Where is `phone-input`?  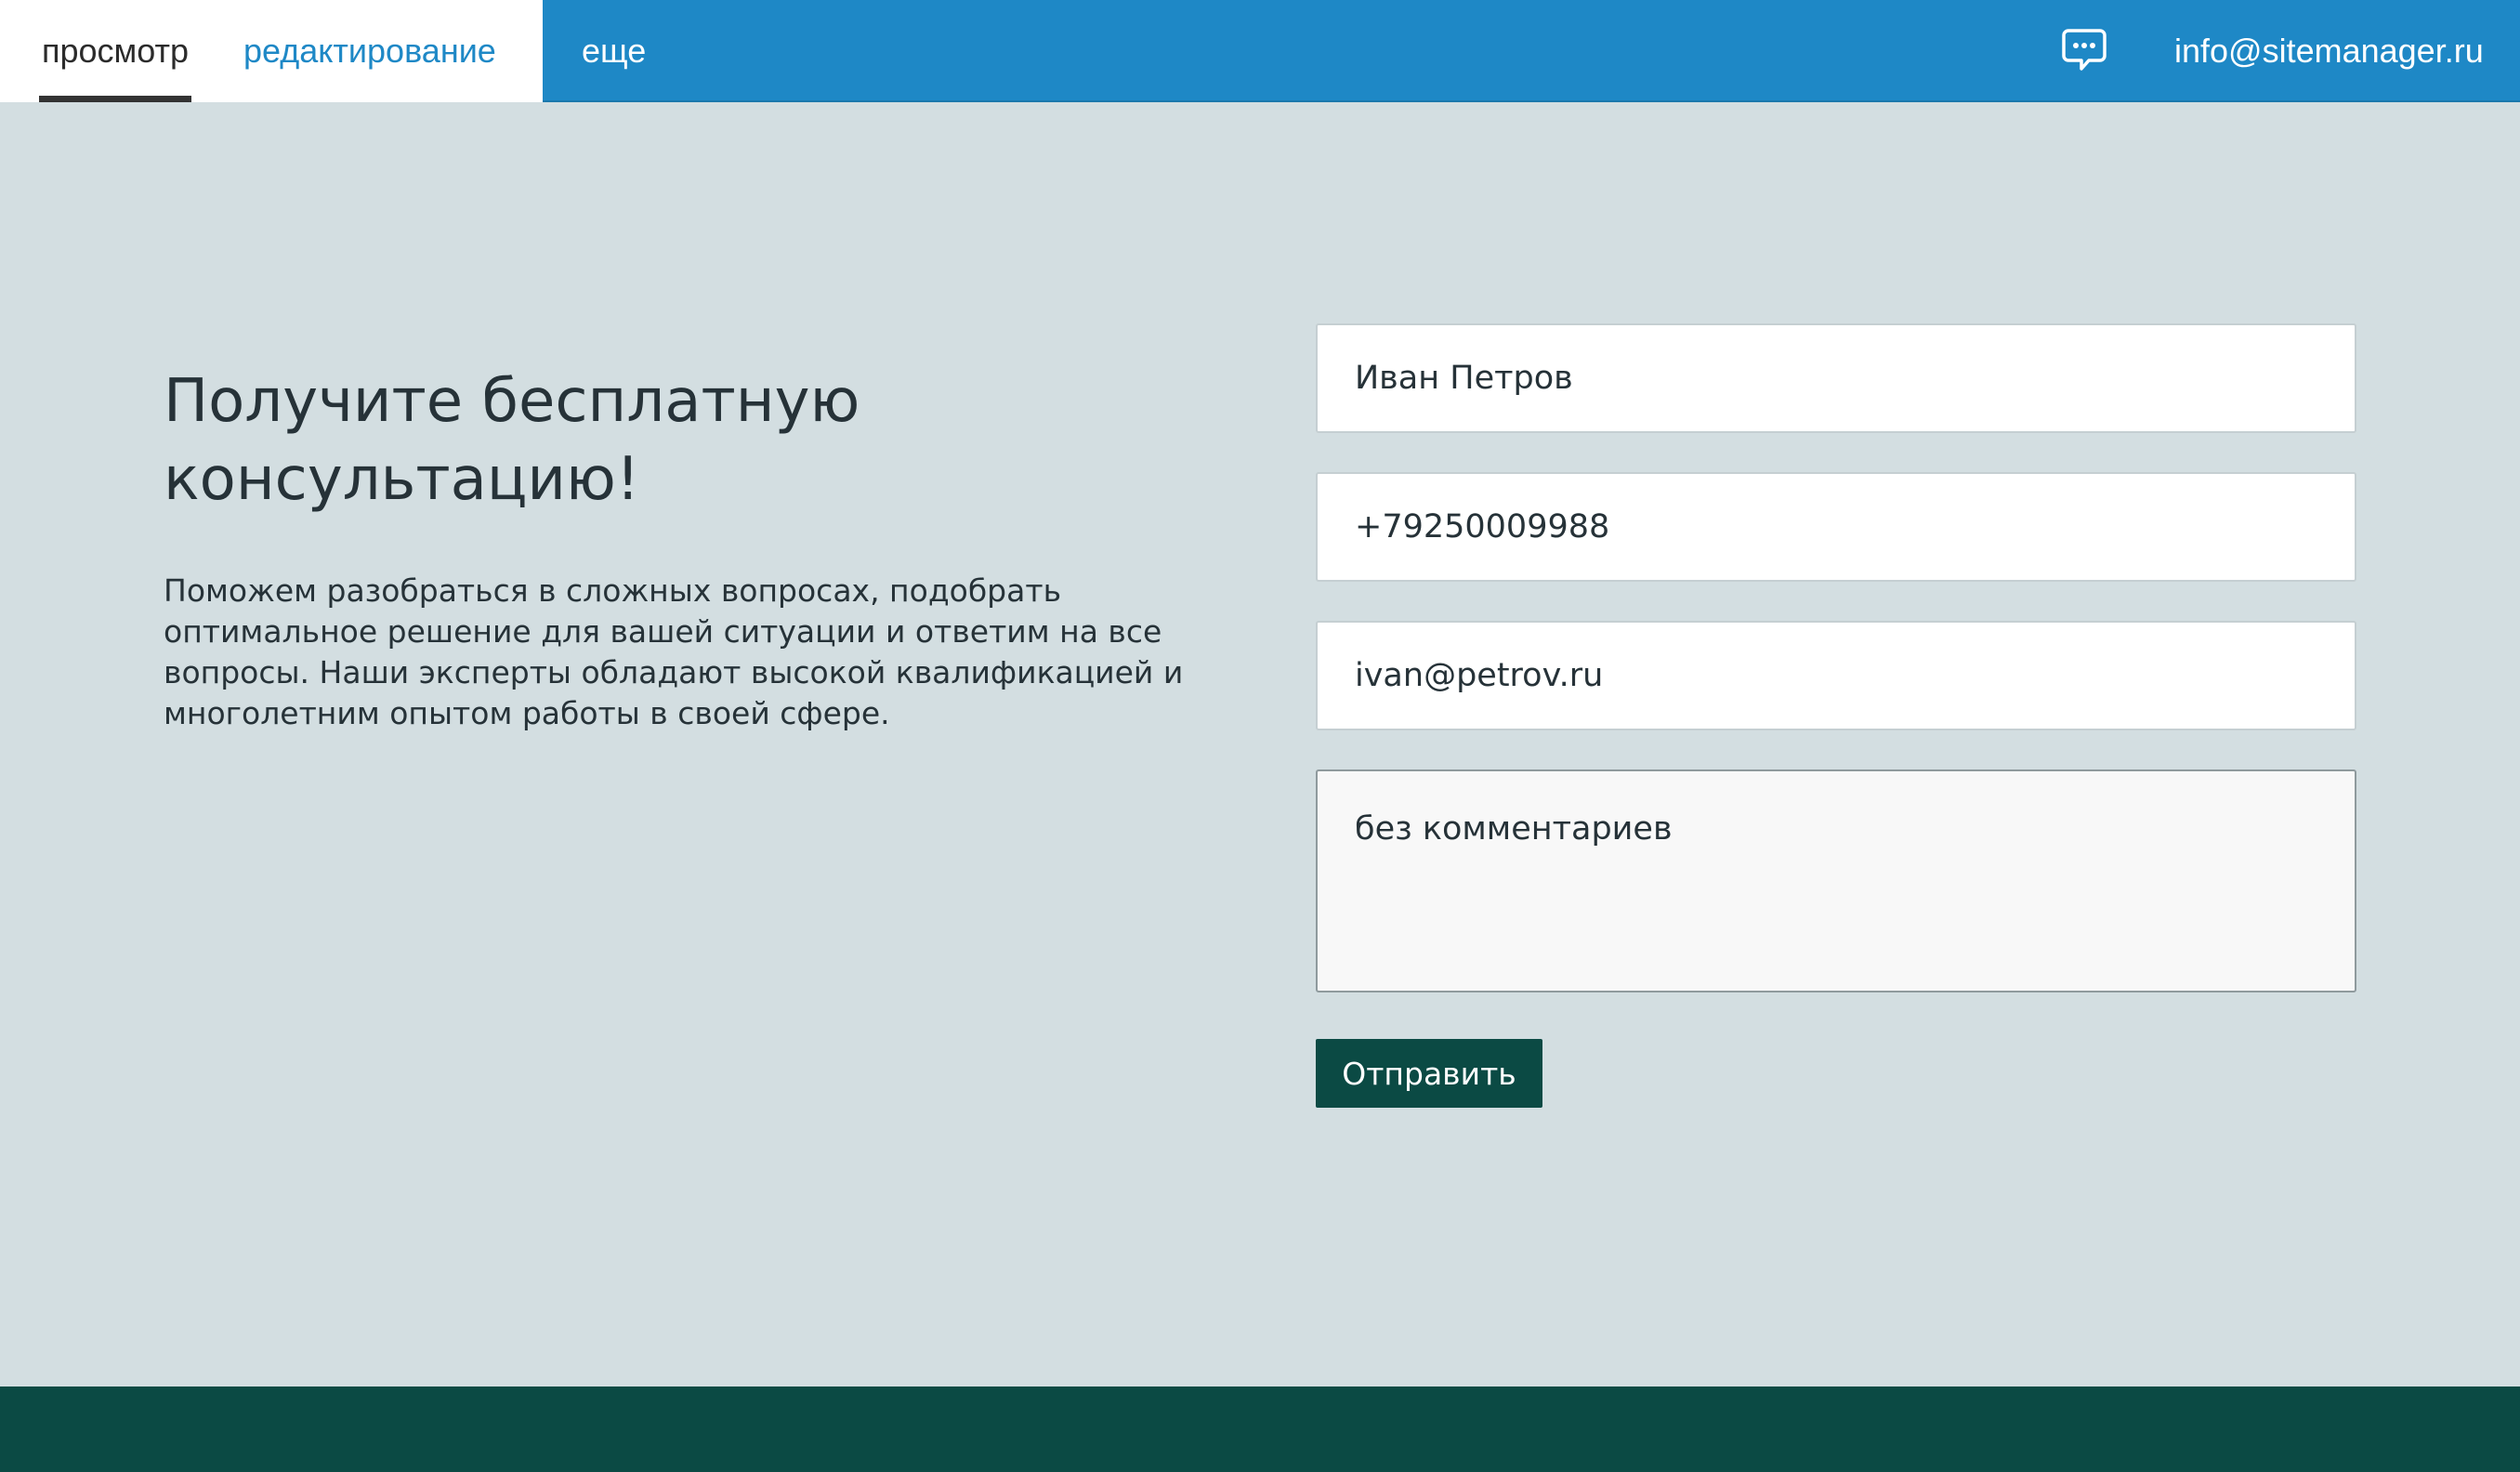
phone-input is located at coordinates (1836, 527).